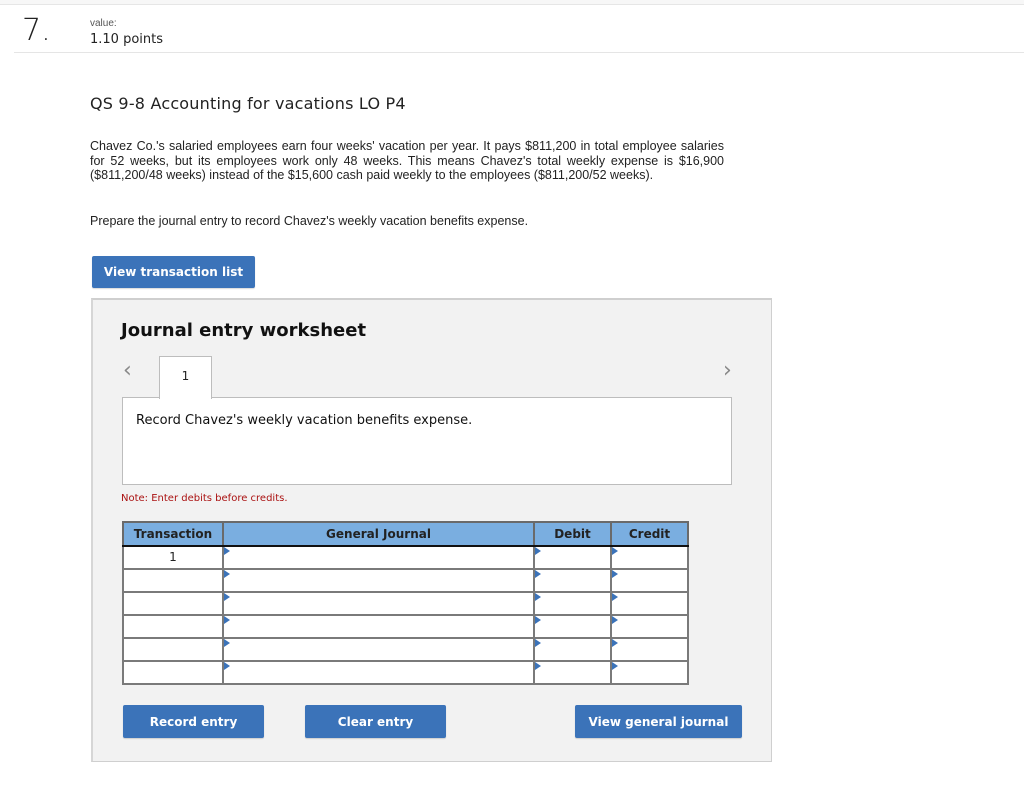 The height and width of the screenshot is (807, 1024). I want to click on question-number: 7., so click(36, 30).